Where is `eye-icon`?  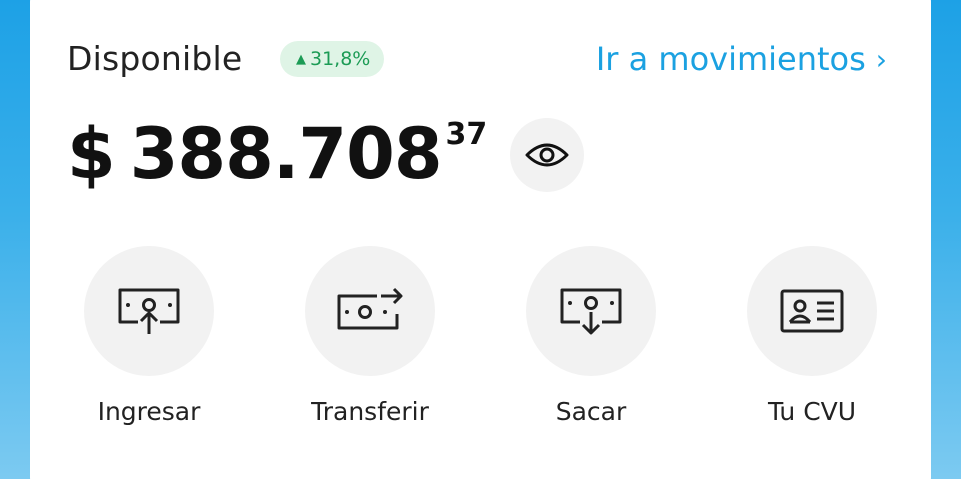 eye-icon is located at coordinates (547, 155).